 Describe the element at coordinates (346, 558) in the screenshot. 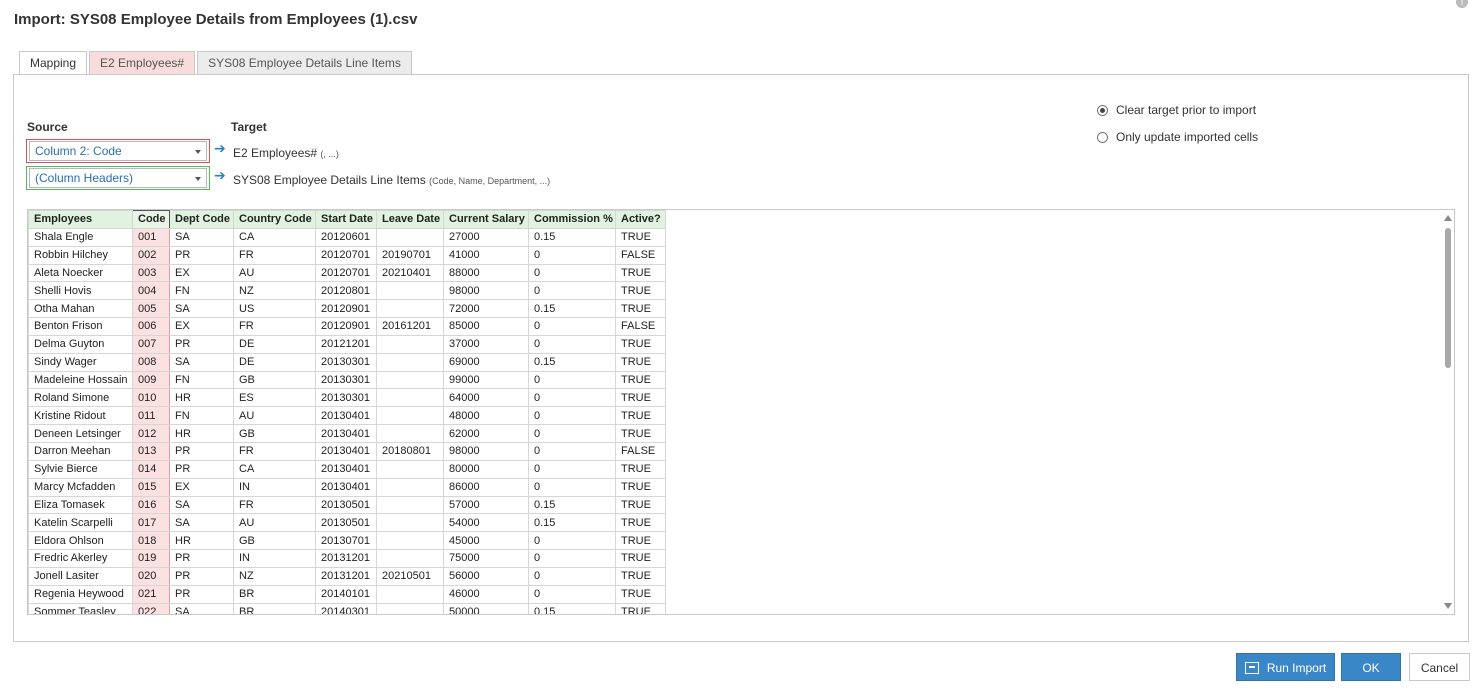

I see `cell-start-date: 20131201` at that location.